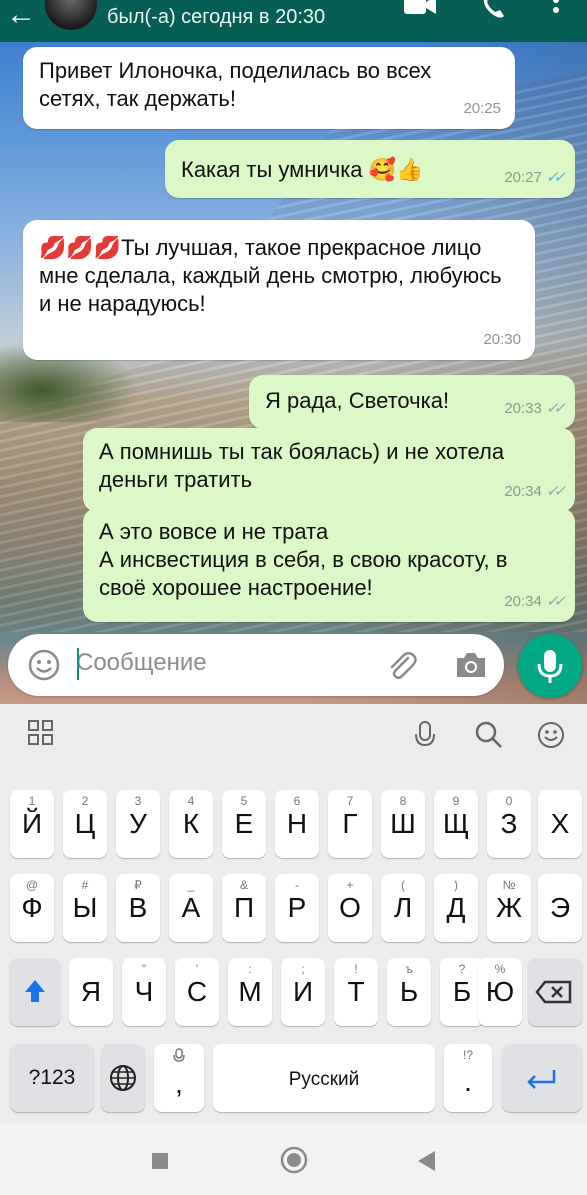 The image size is (587, 1195). I want to click on key-ж: № ж, so click(509, 908).